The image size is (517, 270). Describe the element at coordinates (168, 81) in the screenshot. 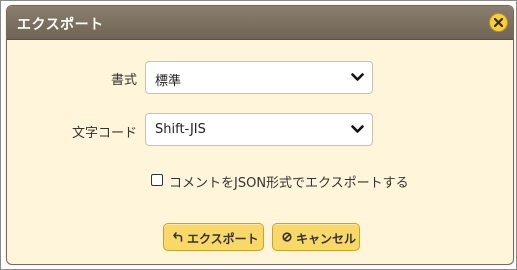

I see `format-select-value: 標準` at that location.